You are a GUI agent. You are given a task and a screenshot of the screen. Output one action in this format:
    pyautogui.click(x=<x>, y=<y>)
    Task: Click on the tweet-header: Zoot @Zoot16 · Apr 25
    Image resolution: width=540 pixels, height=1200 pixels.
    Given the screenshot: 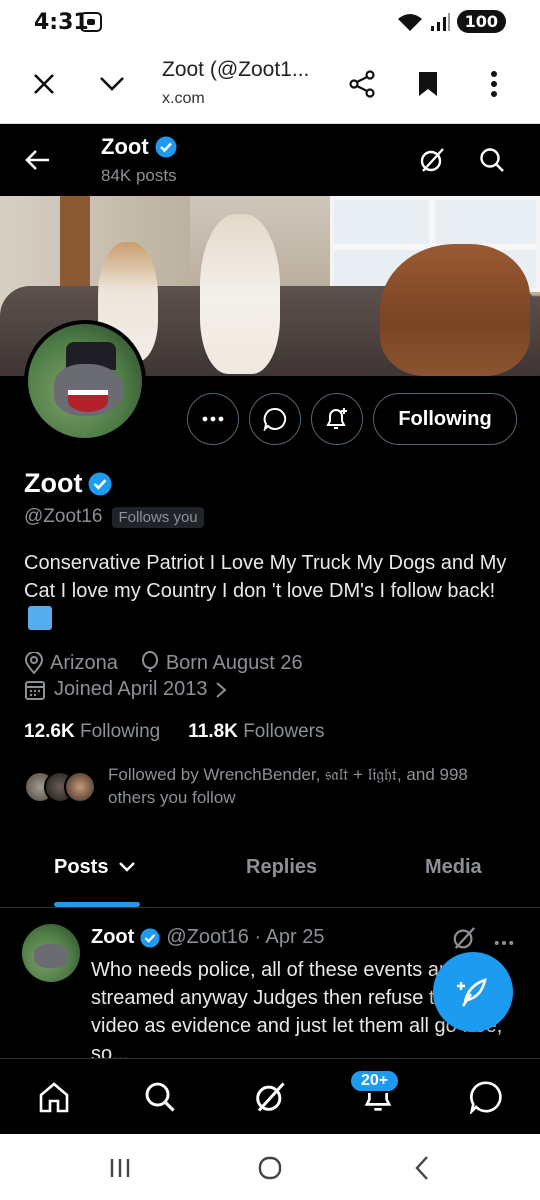 What is the action you would take?
    pyautogui.click(x=207, y=937)
    